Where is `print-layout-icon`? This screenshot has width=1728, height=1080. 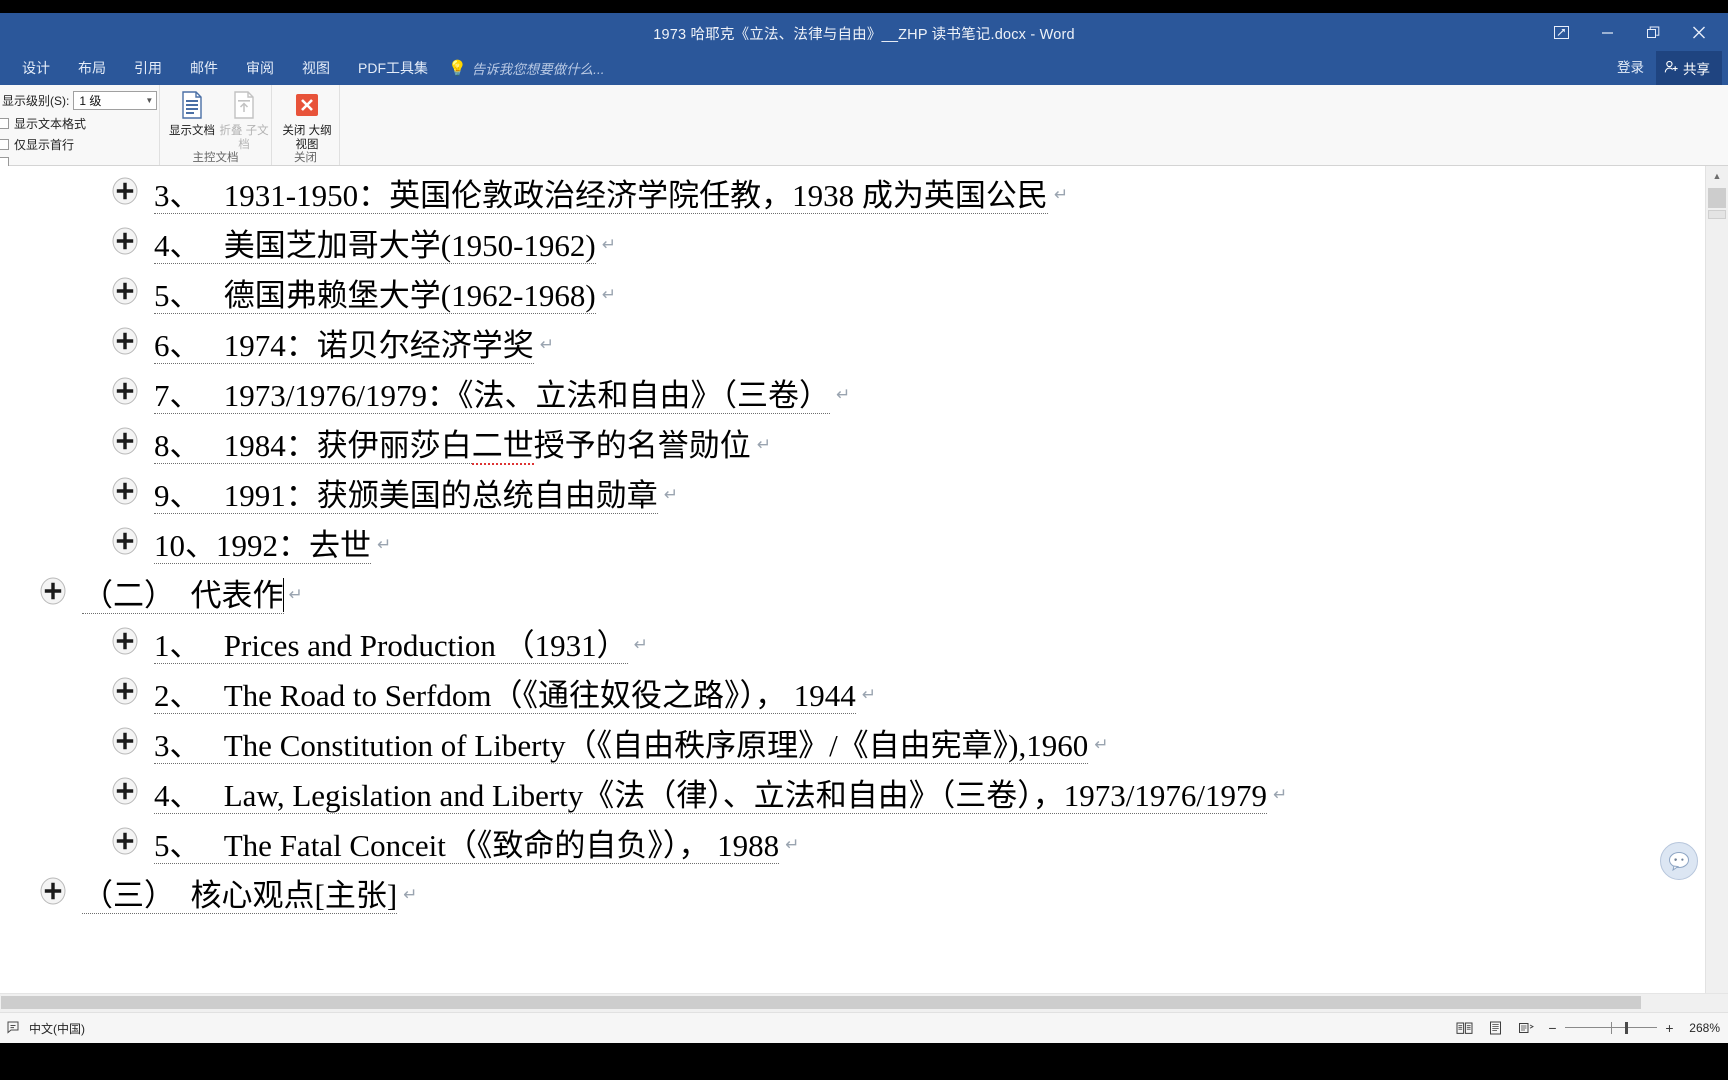 print-layout-icon is located at coordinates (1495, 1028).